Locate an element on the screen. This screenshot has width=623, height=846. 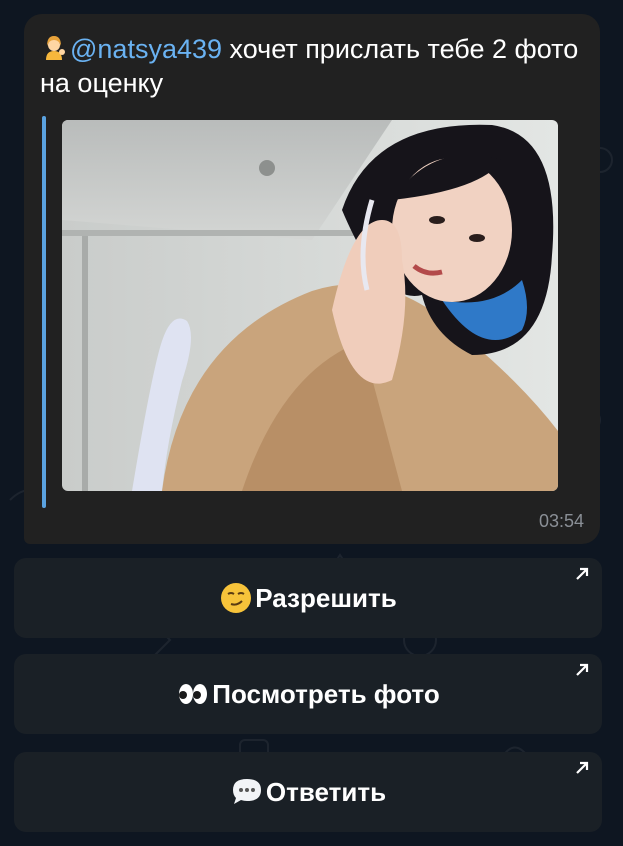
allow-button: Разрешить is located at coordinates (308, 598).